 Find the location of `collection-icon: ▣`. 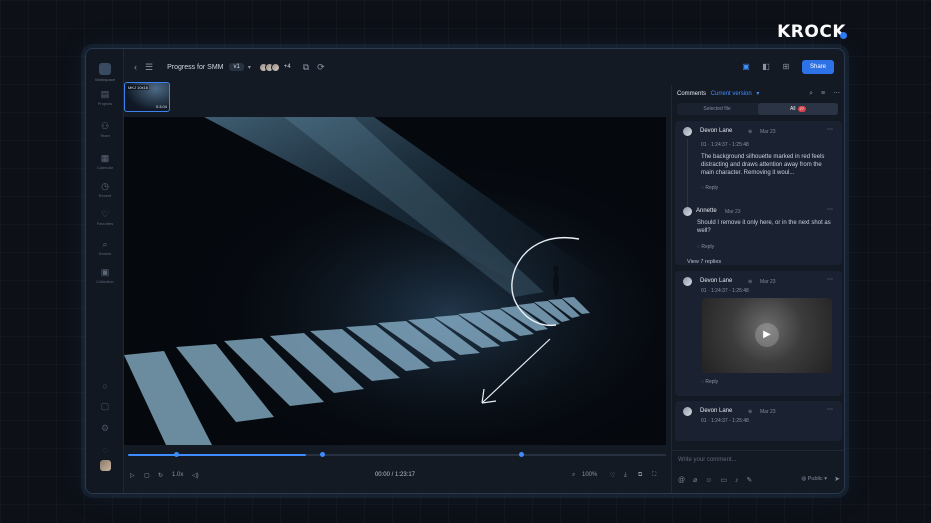

collection-icon: ▣ is located at coordinates (105, 272).